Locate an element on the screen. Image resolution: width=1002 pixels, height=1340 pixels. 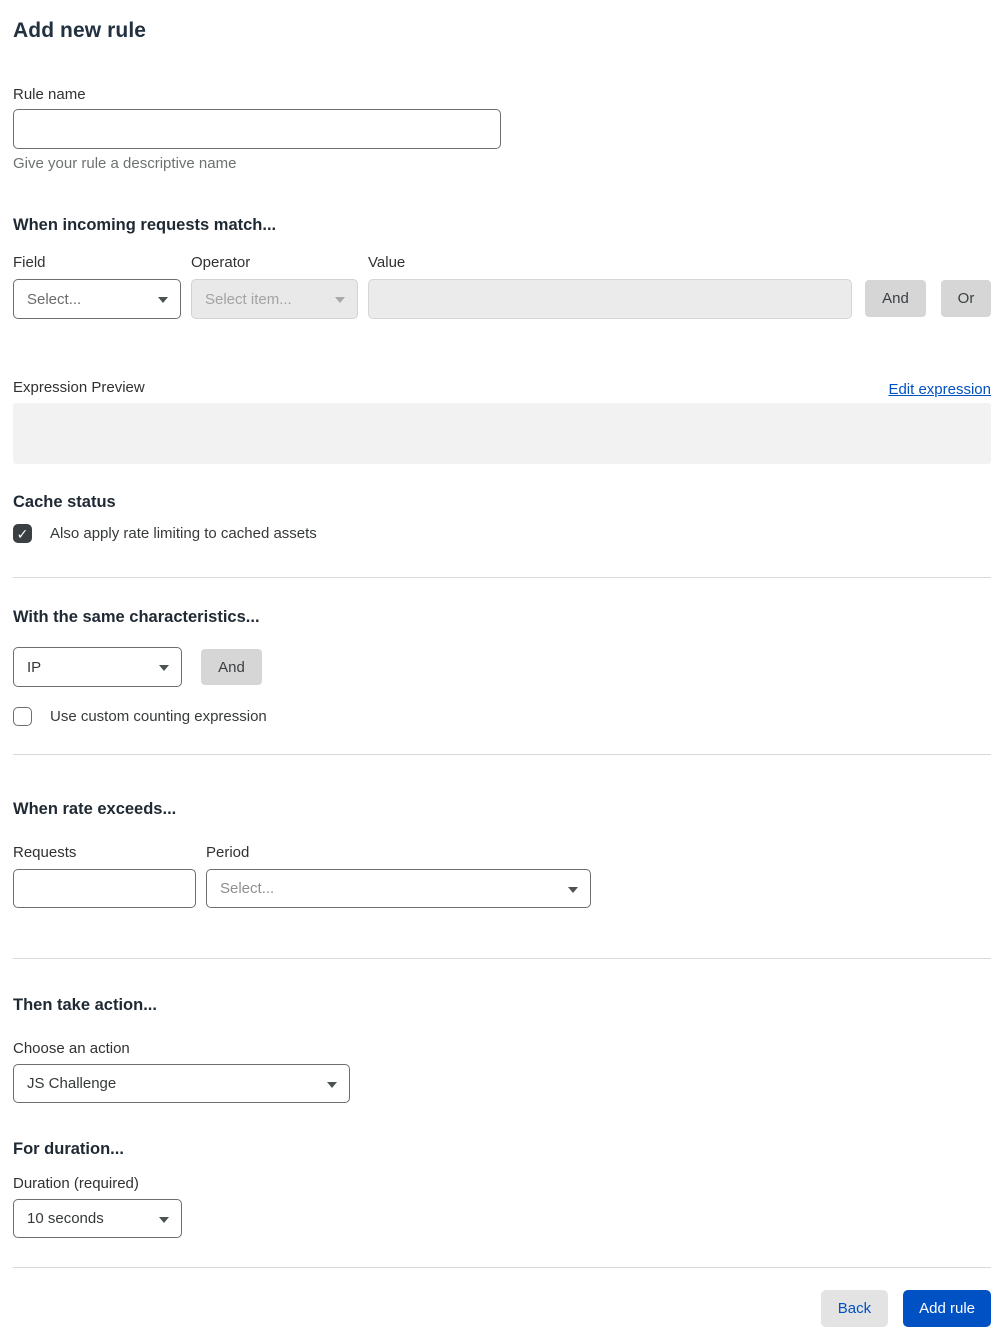
value-label: Value is located at coordinates (387, 262).